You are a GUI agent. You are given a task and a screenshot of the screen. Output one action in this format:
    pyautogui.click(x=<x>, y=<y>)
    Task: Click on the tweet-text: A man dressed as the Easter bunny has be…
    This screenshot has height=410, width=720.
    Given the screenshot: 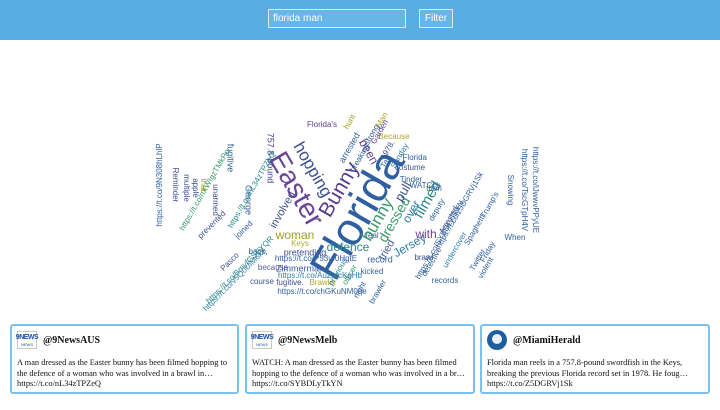 What is the action you would take?
    pyautogui.click(x=122, y=373)
    